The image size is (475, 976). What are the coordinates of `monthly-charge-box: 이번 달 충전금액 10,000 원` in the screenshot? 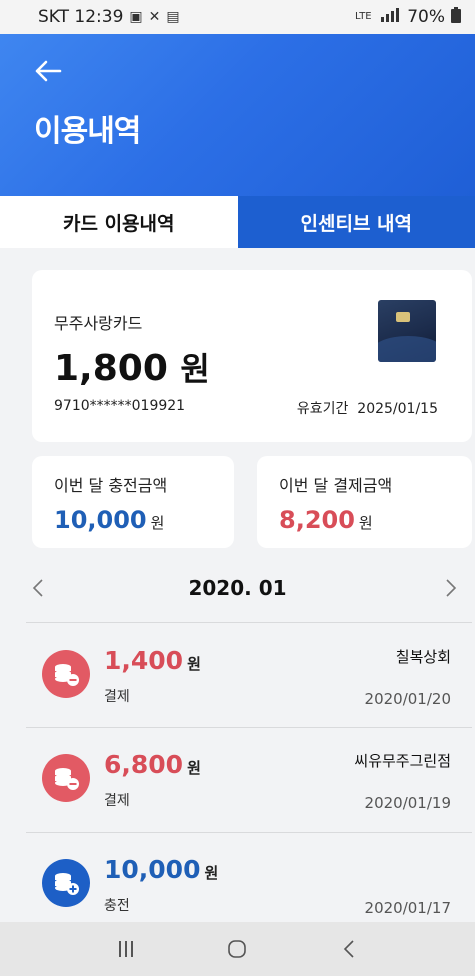 It's located at (133, 502).